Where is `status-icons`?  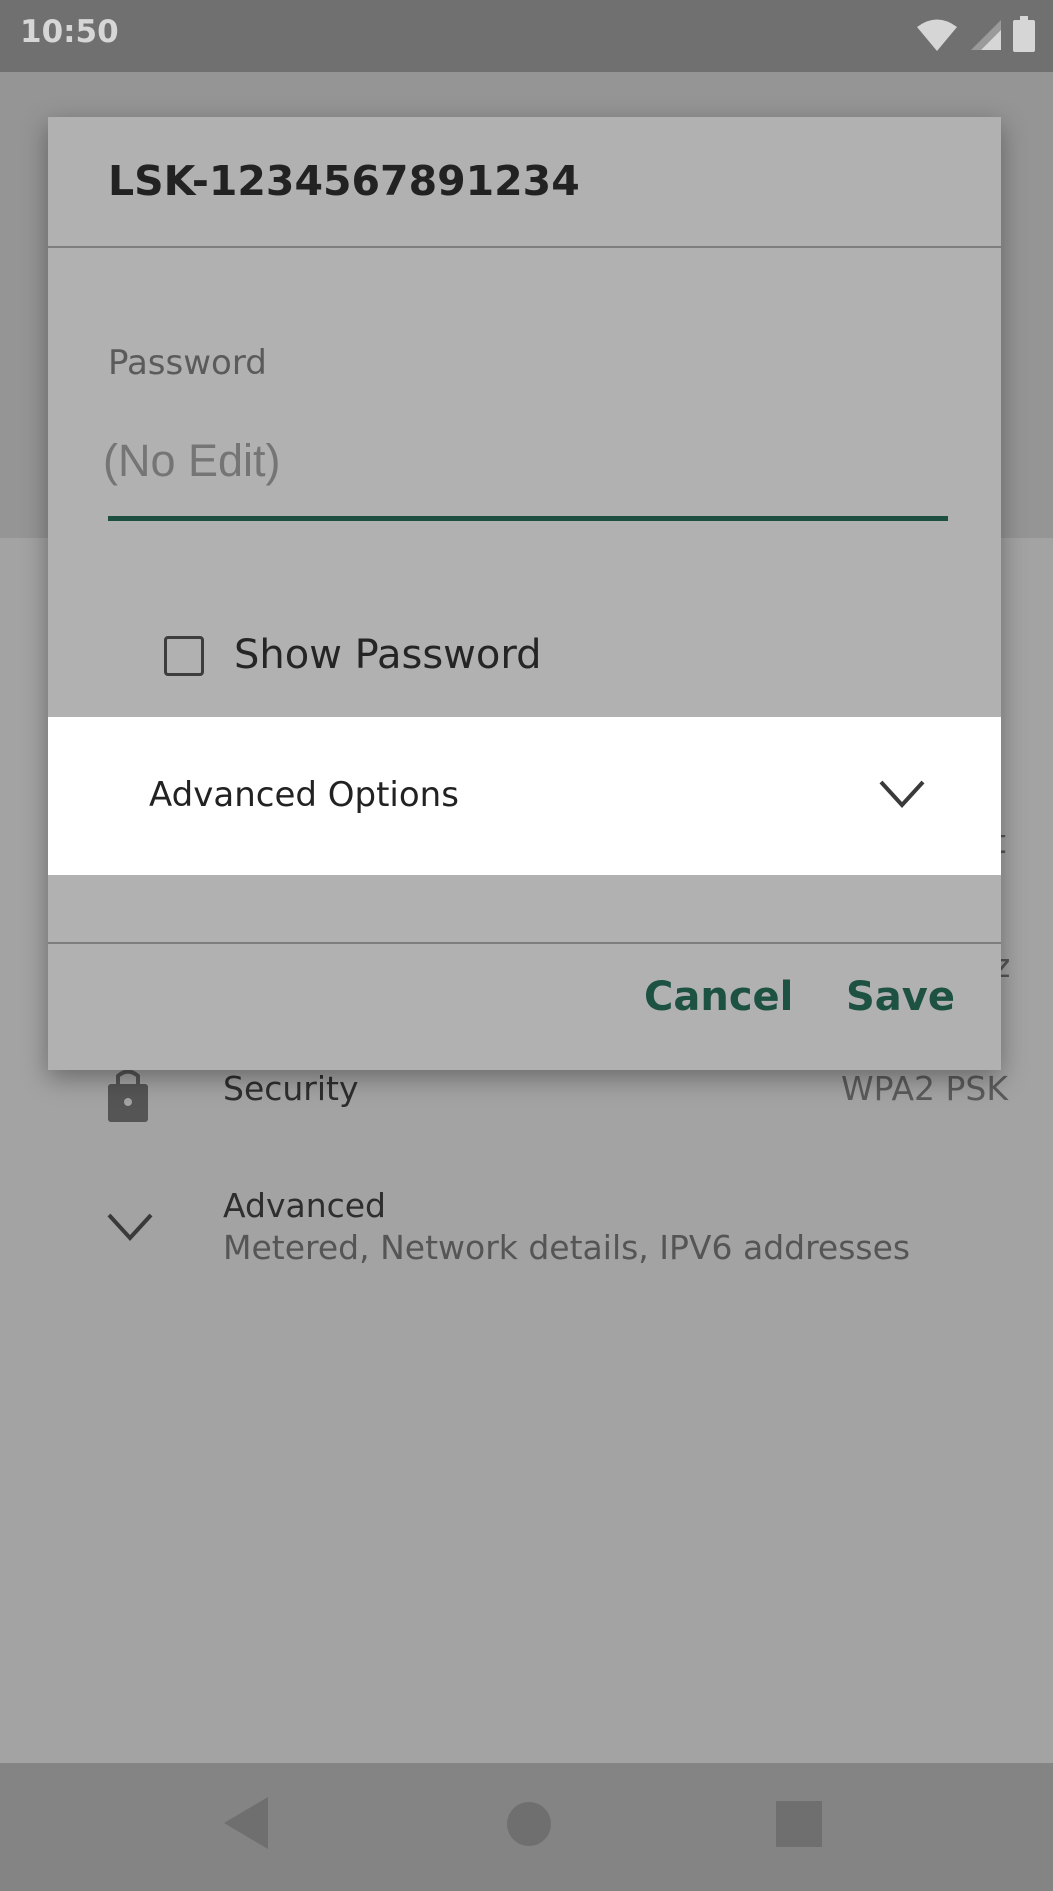 status-icons is located at coordinates (975, 34).